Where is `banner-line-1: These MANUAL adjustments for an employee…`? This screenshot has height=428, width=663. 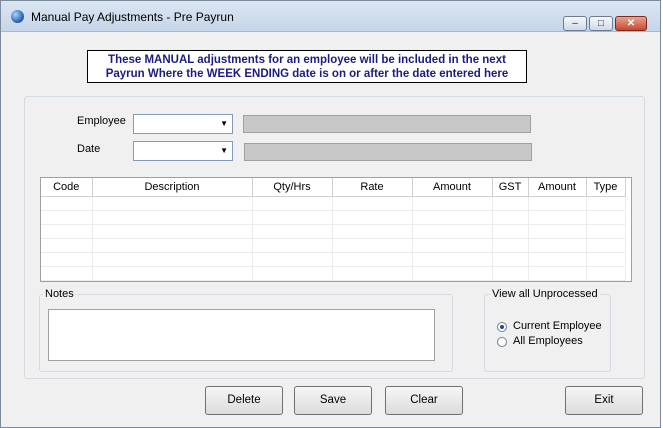
banner-line-1: These MANUAL adjustments for an employee… is located at coordinates (307, 60).